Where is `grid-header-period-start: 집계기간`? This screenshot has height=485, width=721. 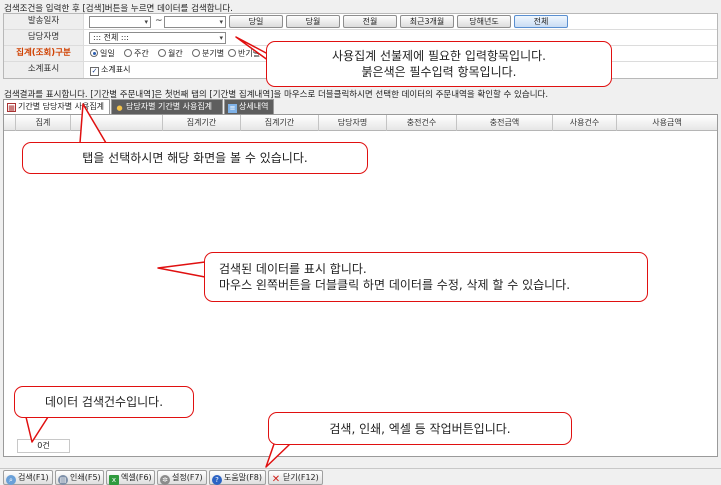
grid-header-period-start: 집계기간 is located at coordinates (202, 123).